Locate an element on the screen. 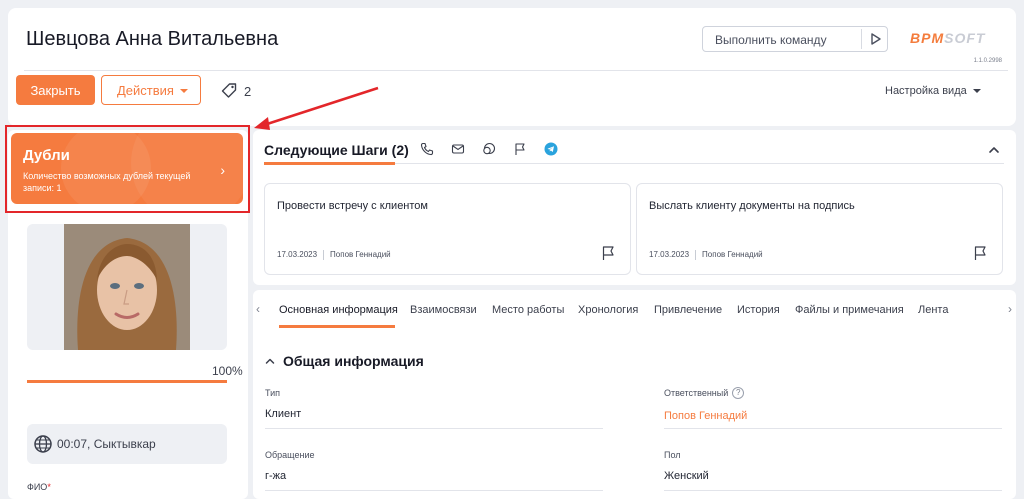  logo-main: BPM is located at coordinates (927, 38).